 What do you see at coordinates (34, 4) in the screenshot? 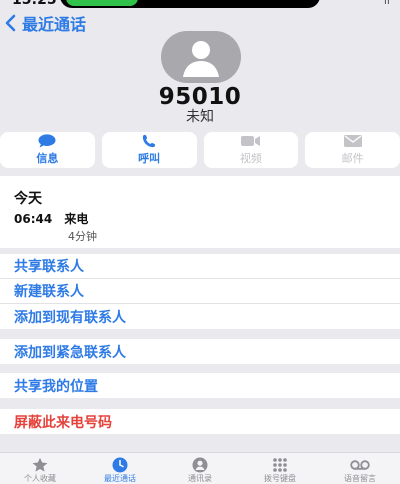
I see `status-time: 15:25` at bounding box center [34, 4].